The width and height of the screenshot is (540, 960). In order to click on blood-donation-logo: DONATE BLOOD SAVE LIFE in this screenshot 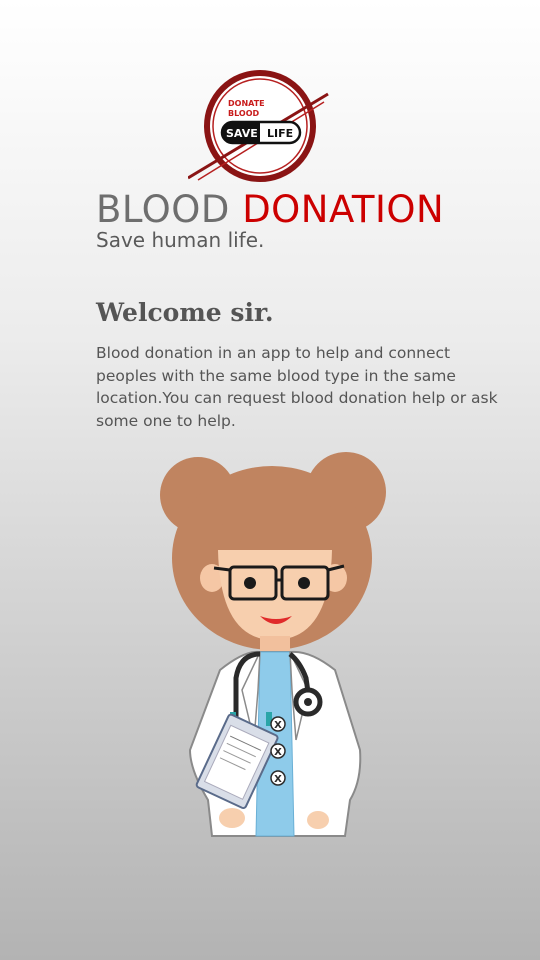, I will do `click(263, 128)`.